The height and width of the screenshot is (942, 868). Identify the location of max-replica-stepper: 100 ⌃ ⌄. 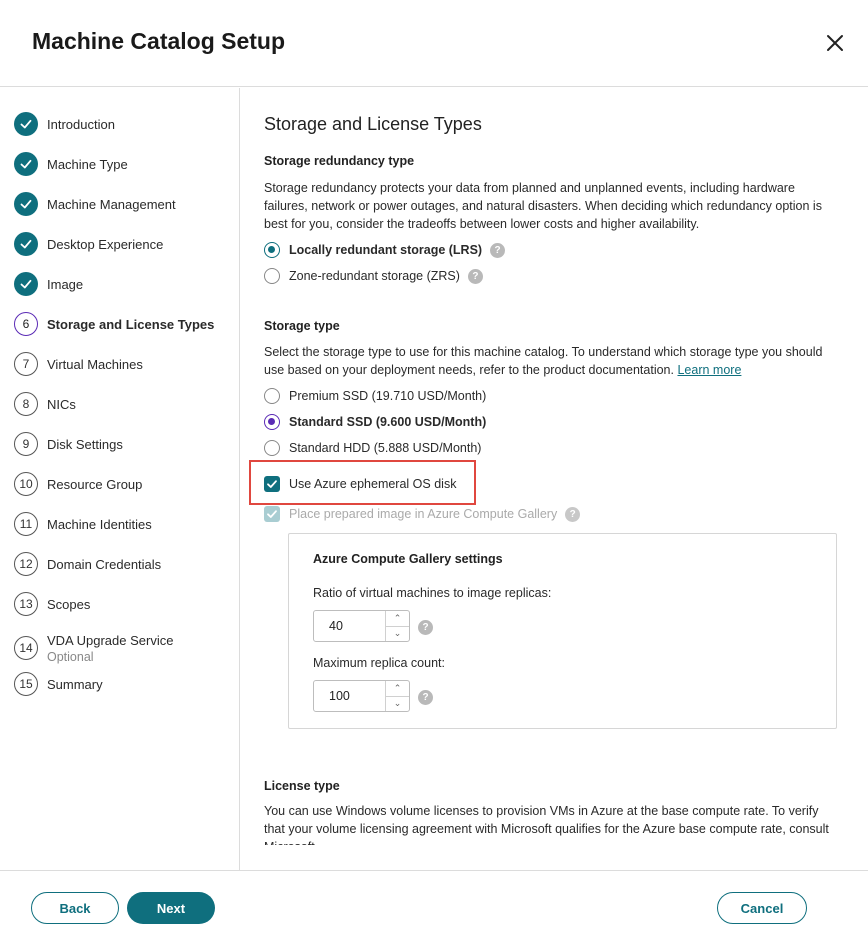
(361, 696).